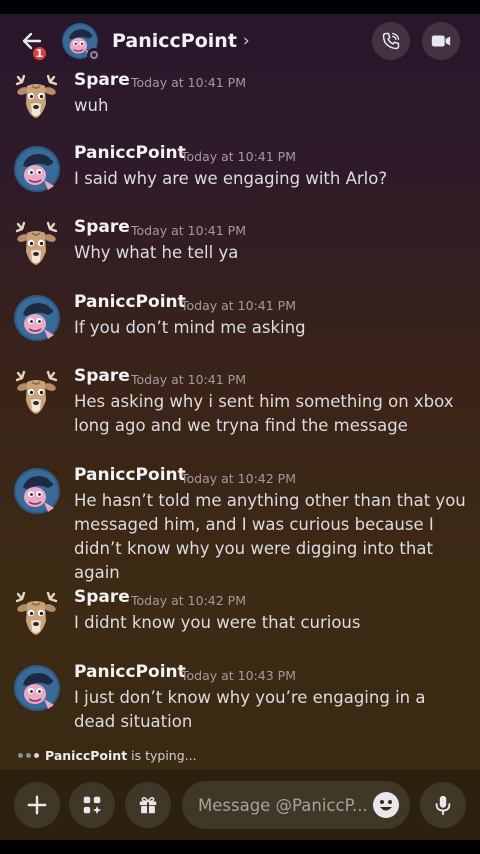 The width and height of the screenshot is (480, 854). I want to click on header-user-name: PaniccPoint ›, so click(181, 41).